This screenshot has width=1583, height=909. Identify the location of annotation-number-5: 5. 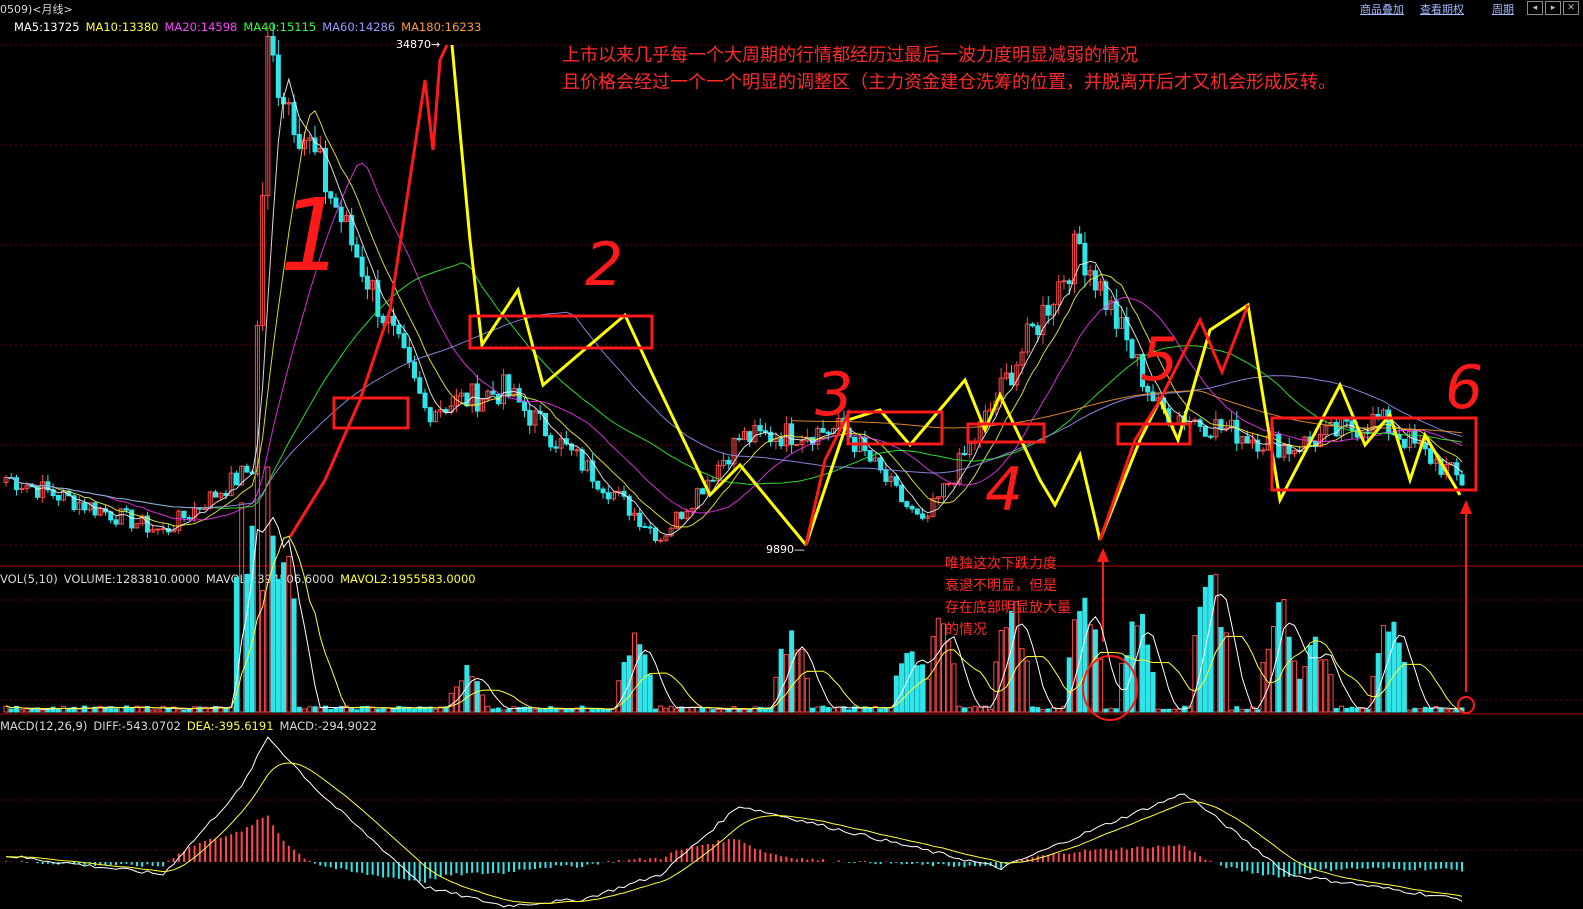
(1159, 360).